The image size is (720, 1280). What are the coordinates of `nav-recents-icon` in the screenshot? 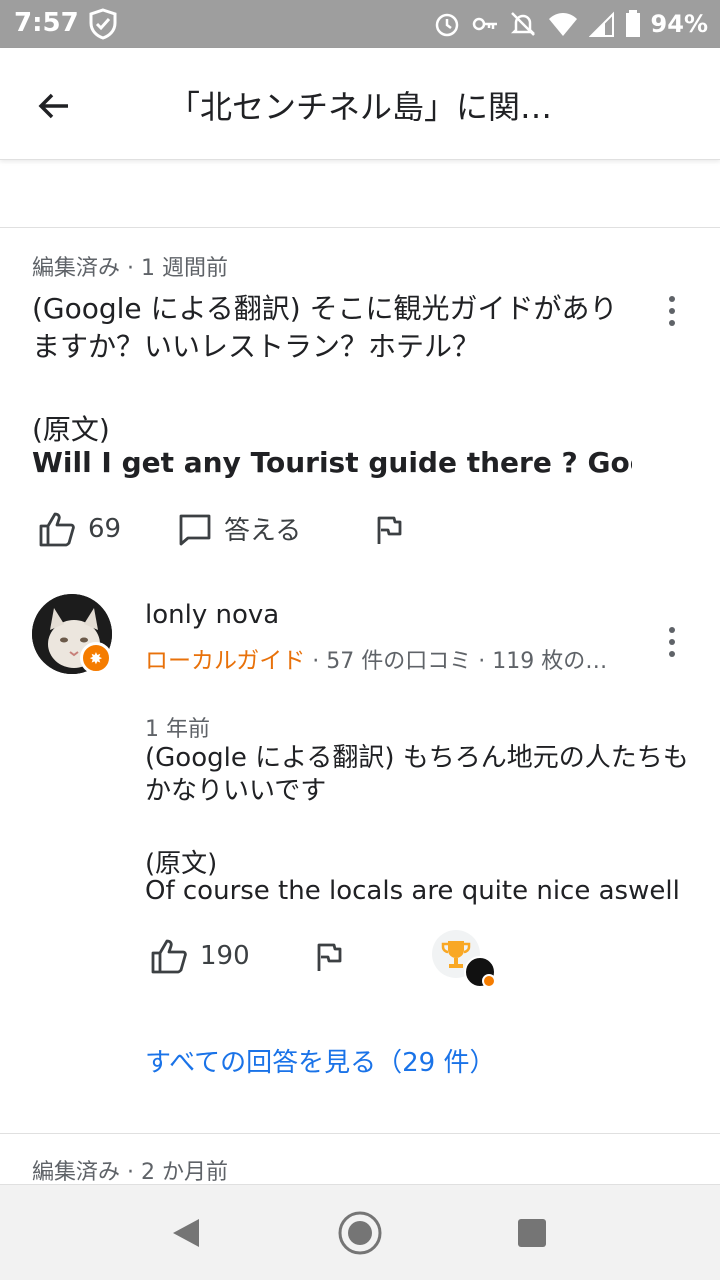 It's located at (532, 1233).